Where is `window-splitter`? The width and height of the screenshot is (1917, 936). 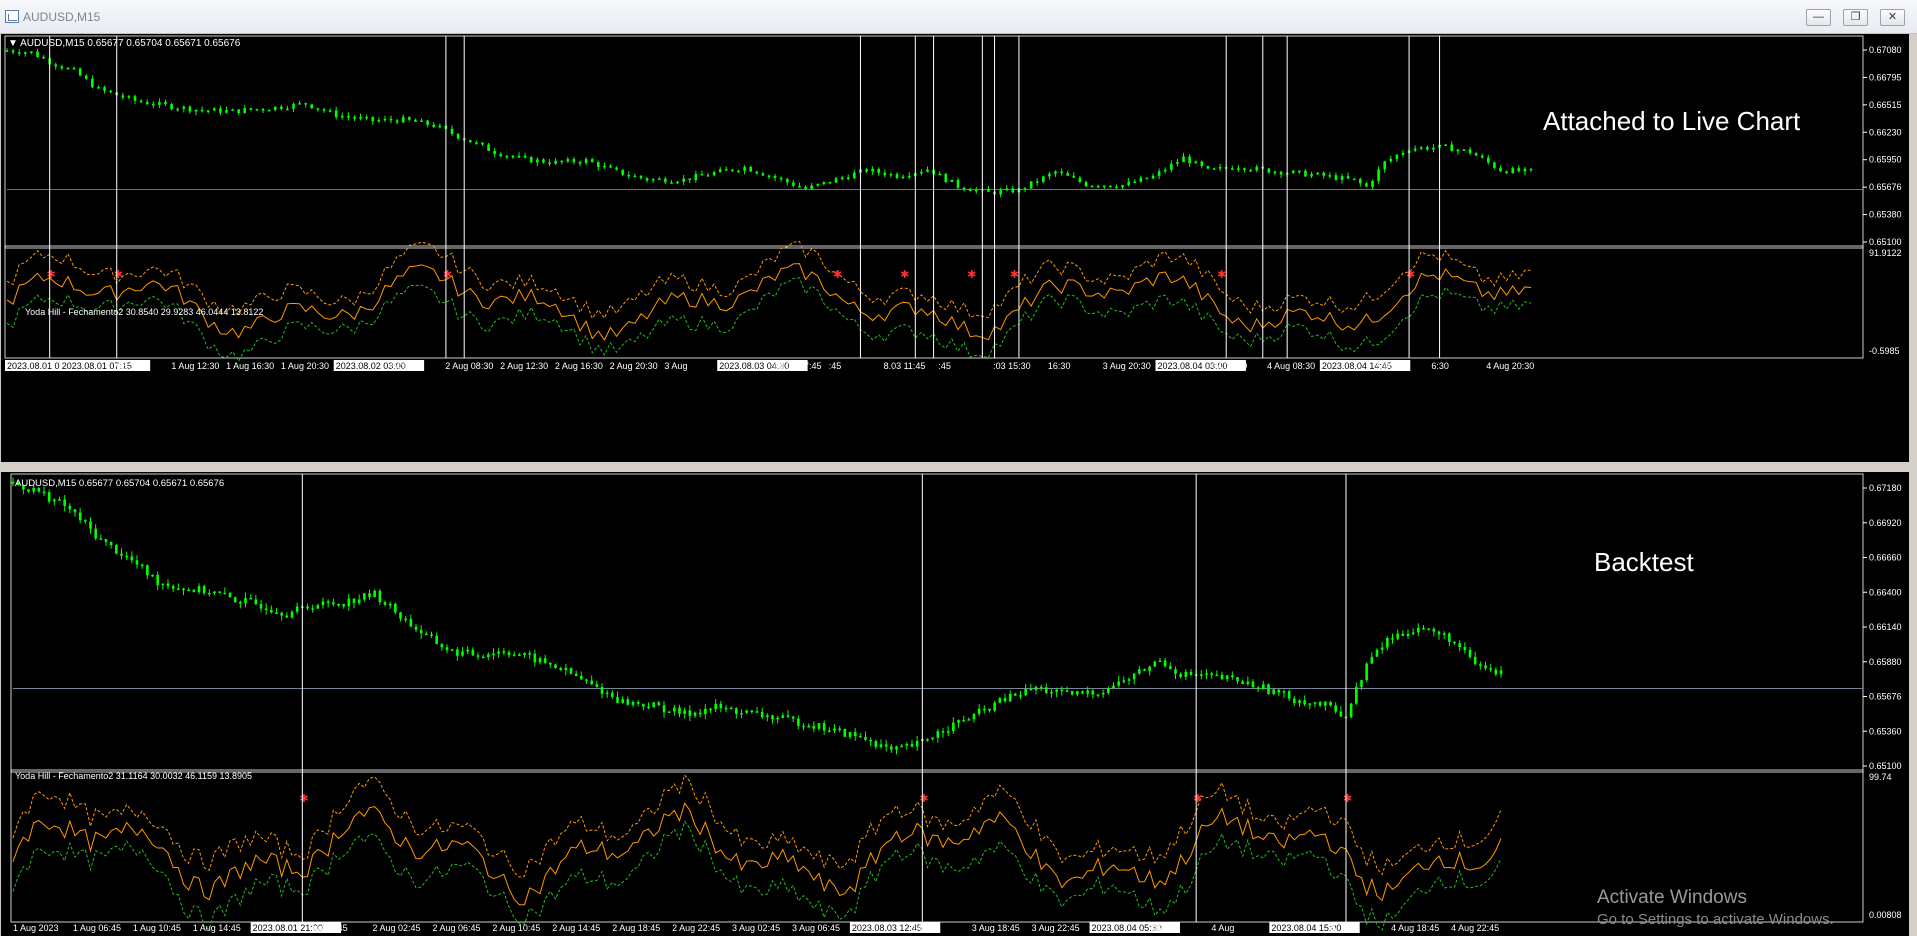 window-splitter is located at coordinates (958, 467).